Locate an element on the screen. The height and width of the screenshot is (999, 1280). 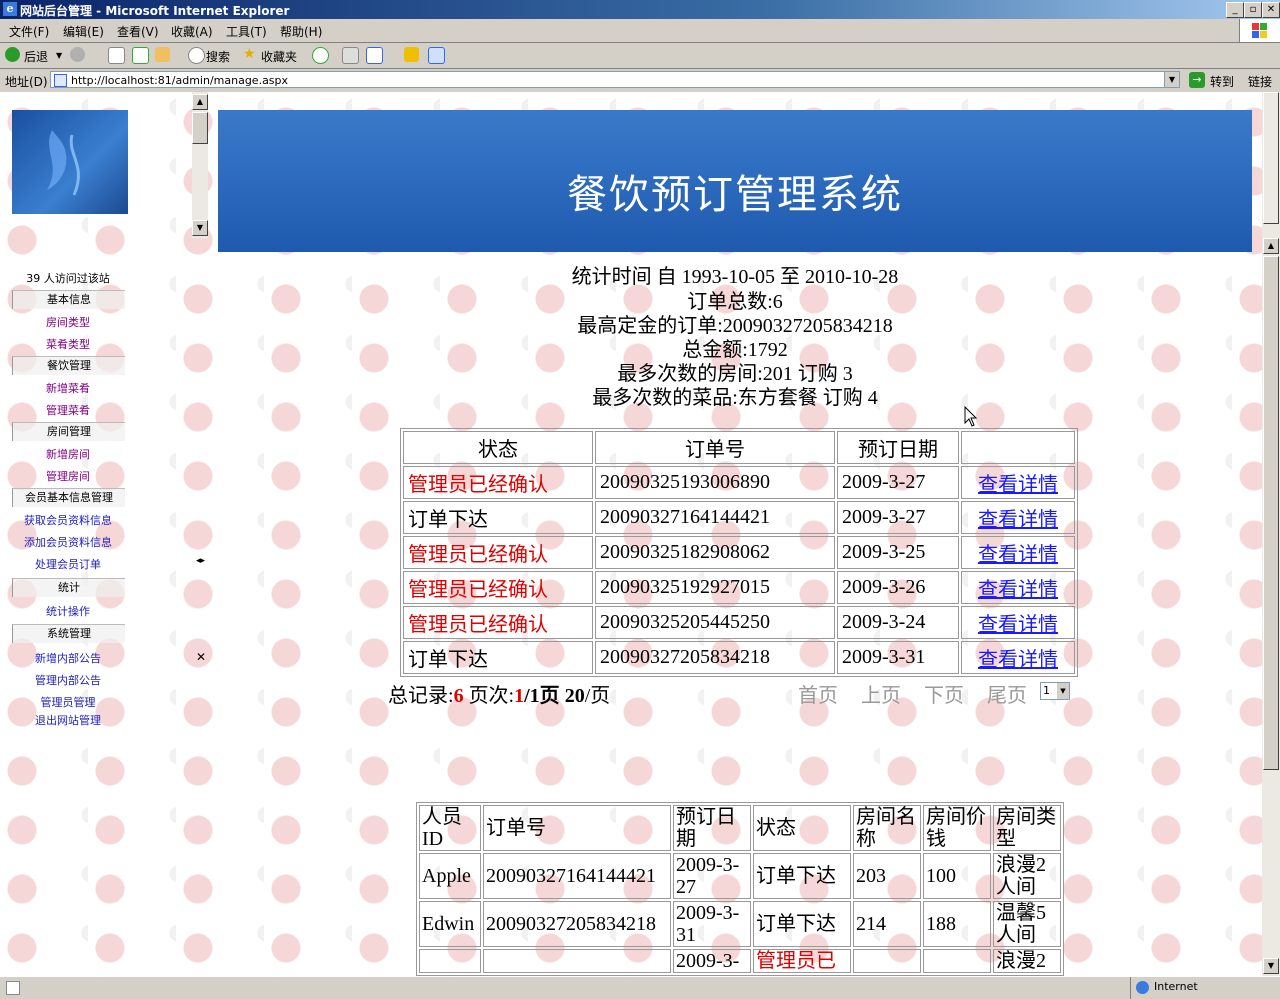
order-id: 20090327164144421 is located at coordinates (715, 517).